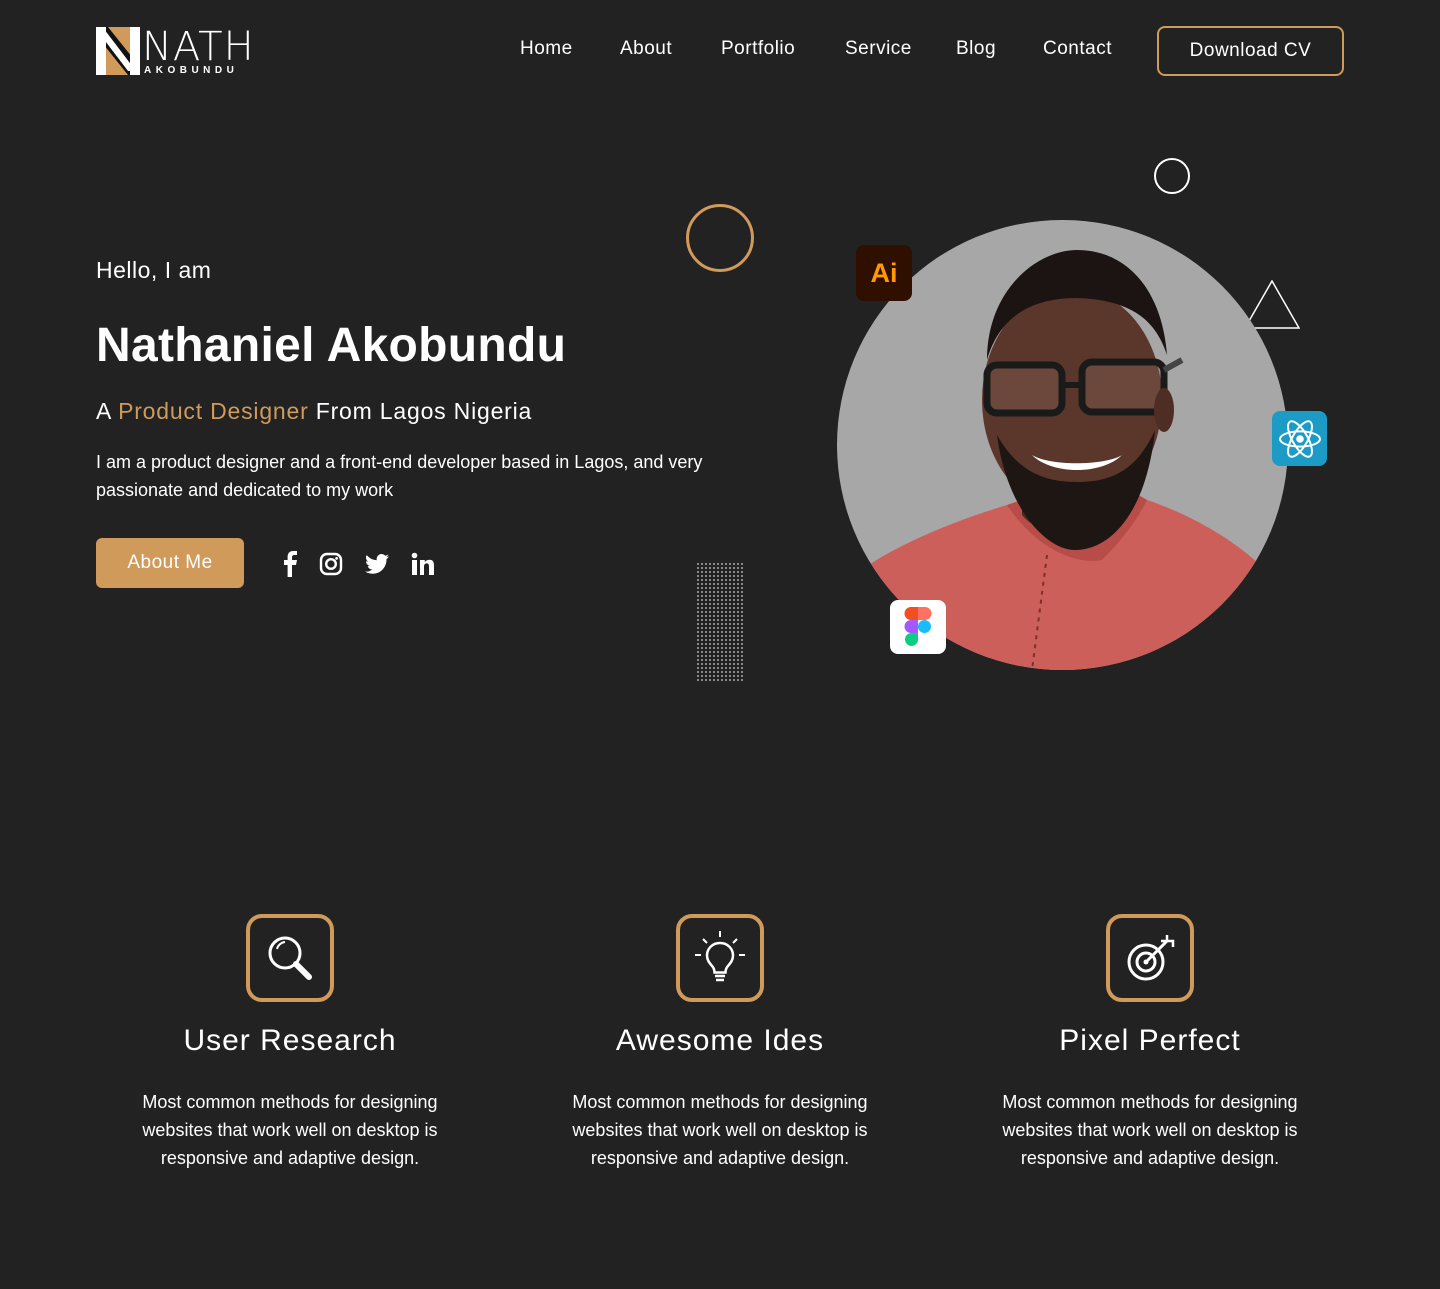 Image resolution: width=1440 pixels, height=1289 pixels. I want to click on nav-home: Home, so click(546, 49).